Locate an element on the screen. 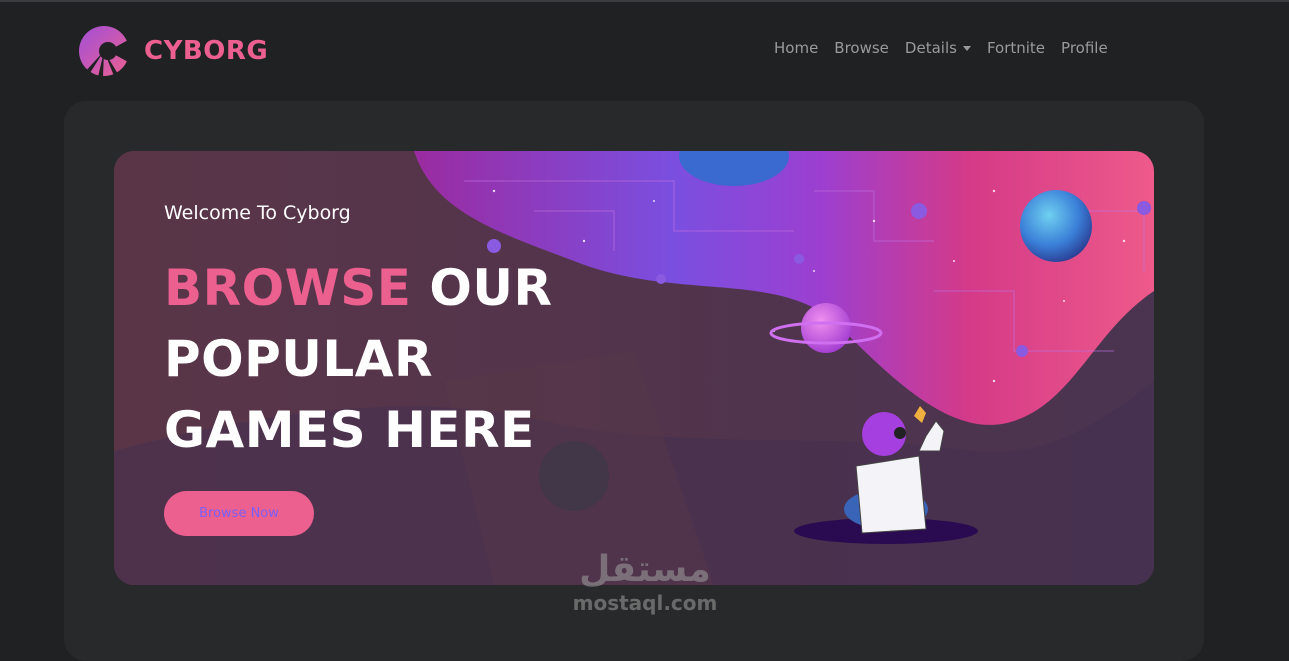 This screenshot has width=1289, height=661. nav-label: Details is located at coordinates (930, 48).